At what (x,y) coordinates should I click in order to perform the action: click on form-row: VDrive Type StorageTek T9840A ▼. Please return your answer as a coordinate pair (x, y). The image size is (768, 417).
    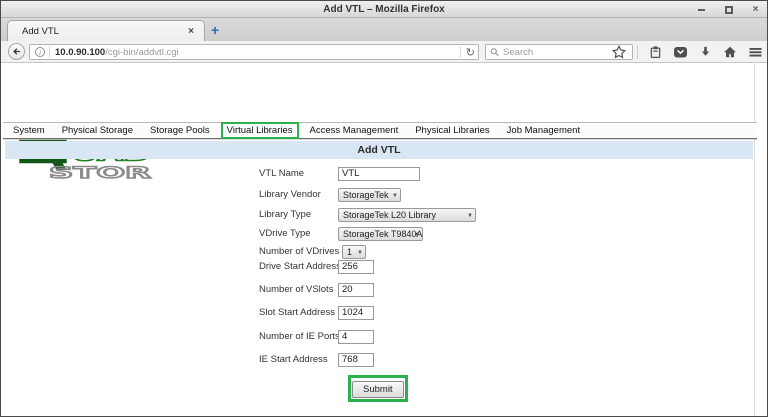
    Looking at the image, I should click on (341, 233).